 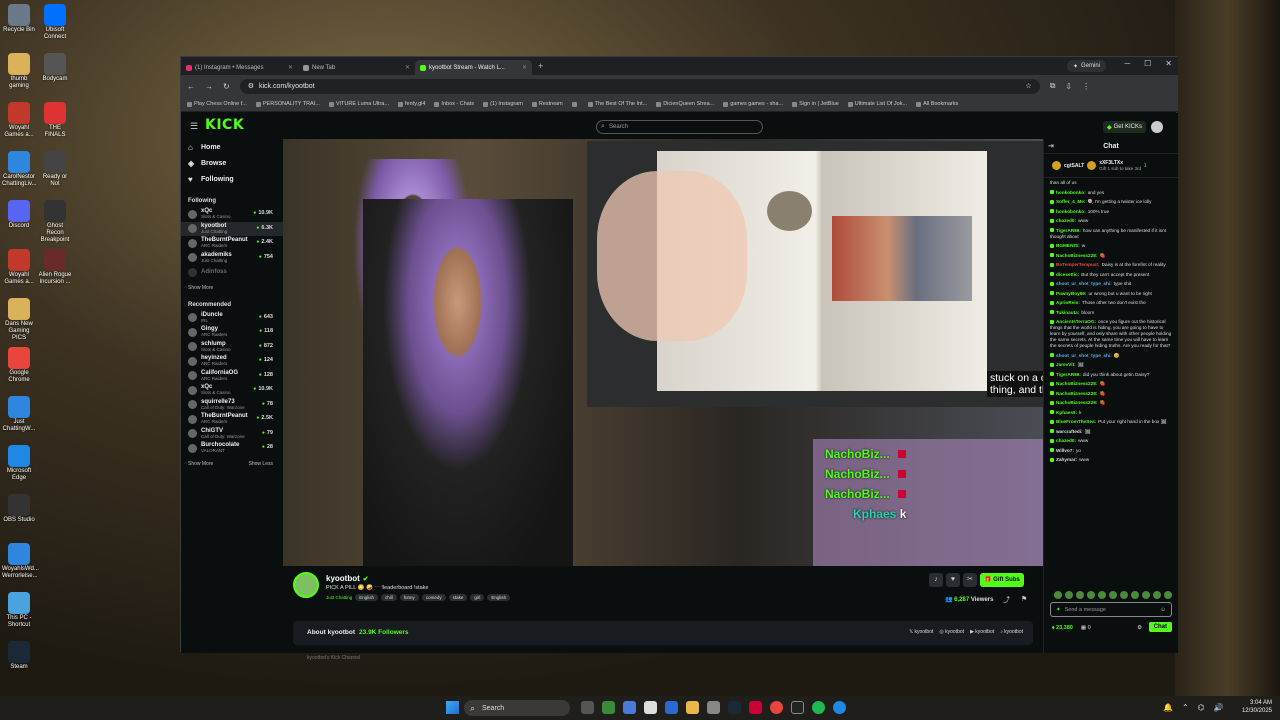 What do you see at coordinates (235, 243) in the screenshot?
I see `sidebar-channel-item: TheBurntPeanutARC Raiders 2.4K` at bounding box center [235, 243].